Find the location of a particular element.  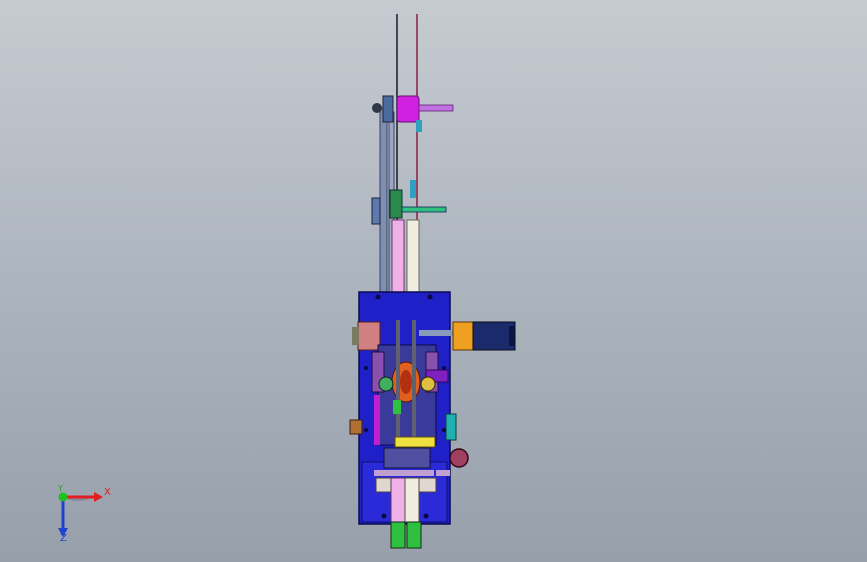

triad-x-label: X is located at coordinates (107, 492).